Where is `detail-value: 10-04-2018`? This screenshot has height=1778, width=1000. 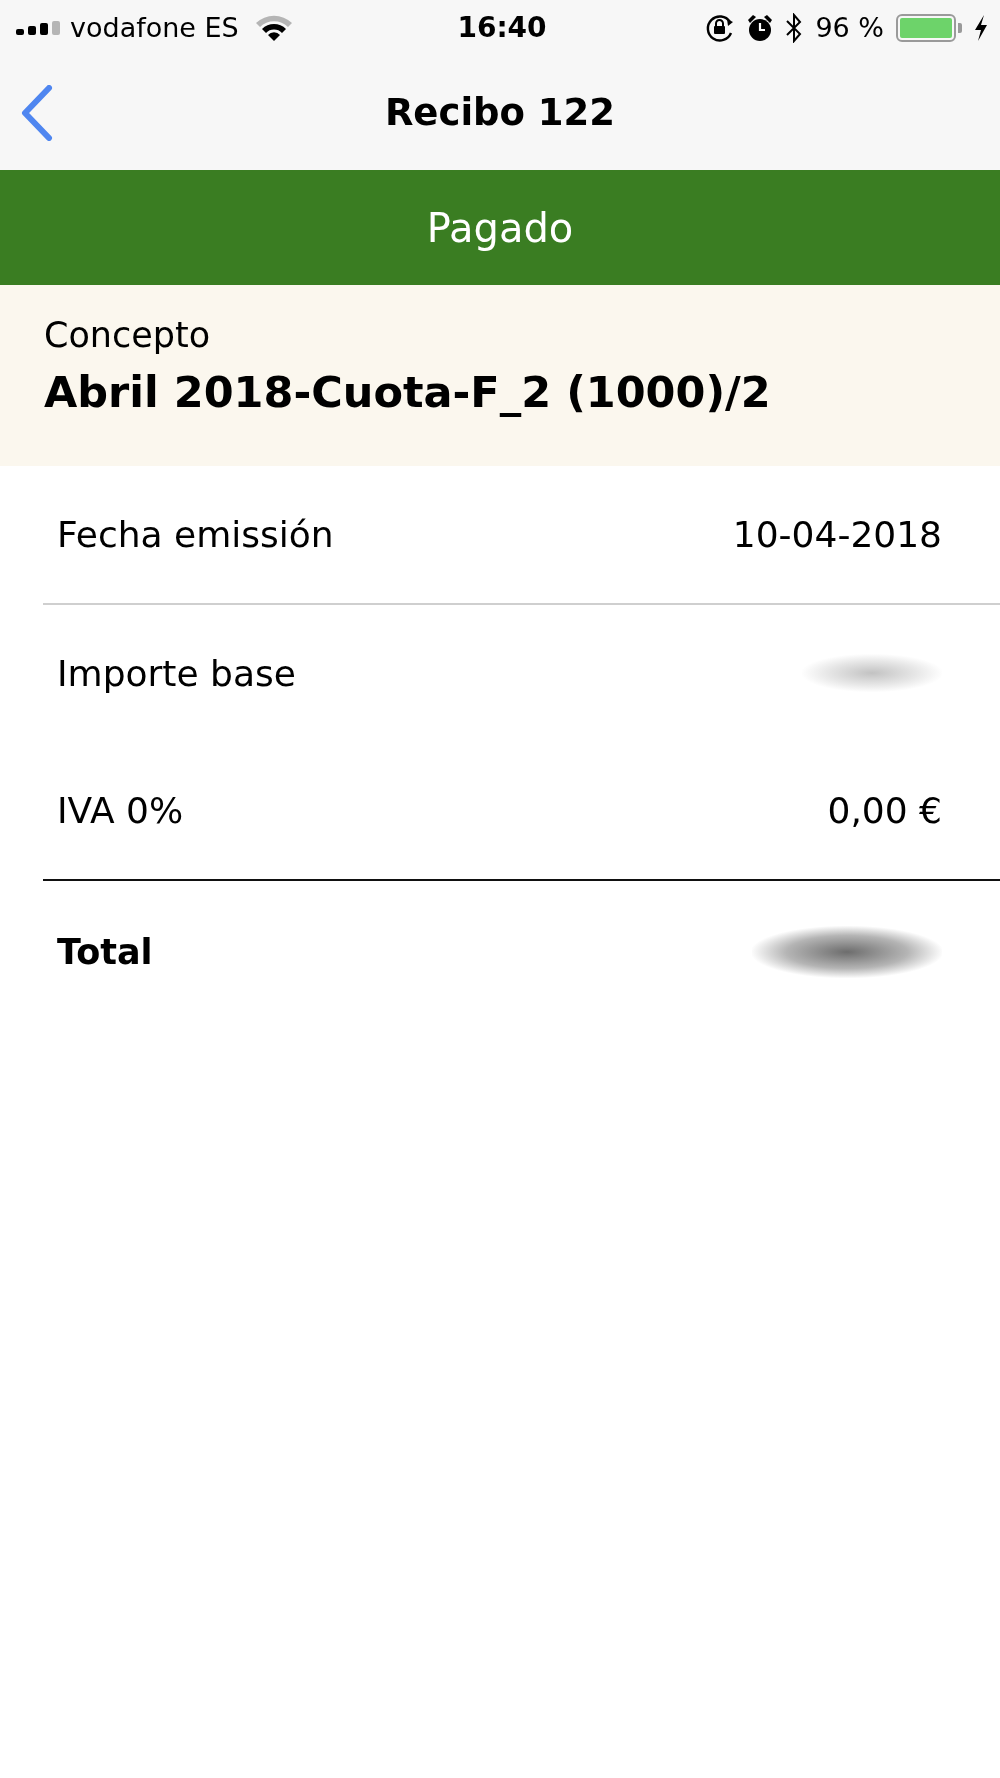
detail-value: 10-04-2018 is located at coordinates (837, 534).